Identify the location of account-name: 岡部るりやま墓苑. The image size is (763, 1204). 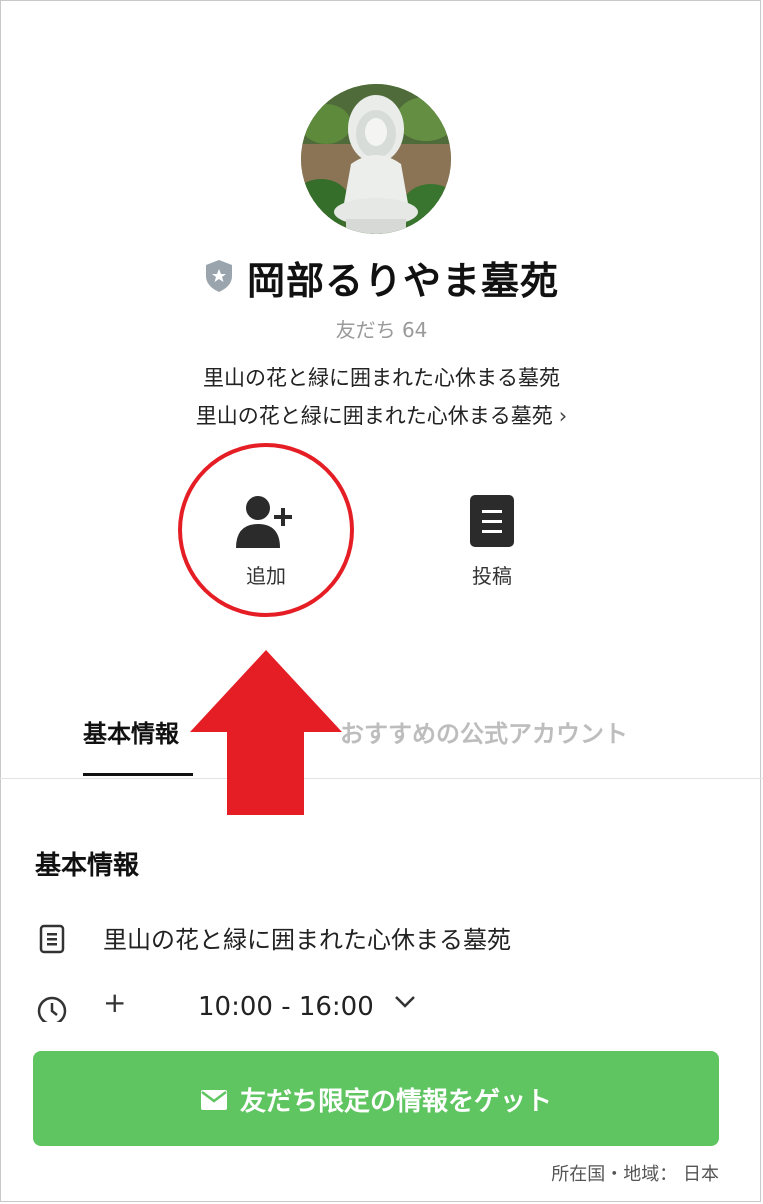
(403, 281).